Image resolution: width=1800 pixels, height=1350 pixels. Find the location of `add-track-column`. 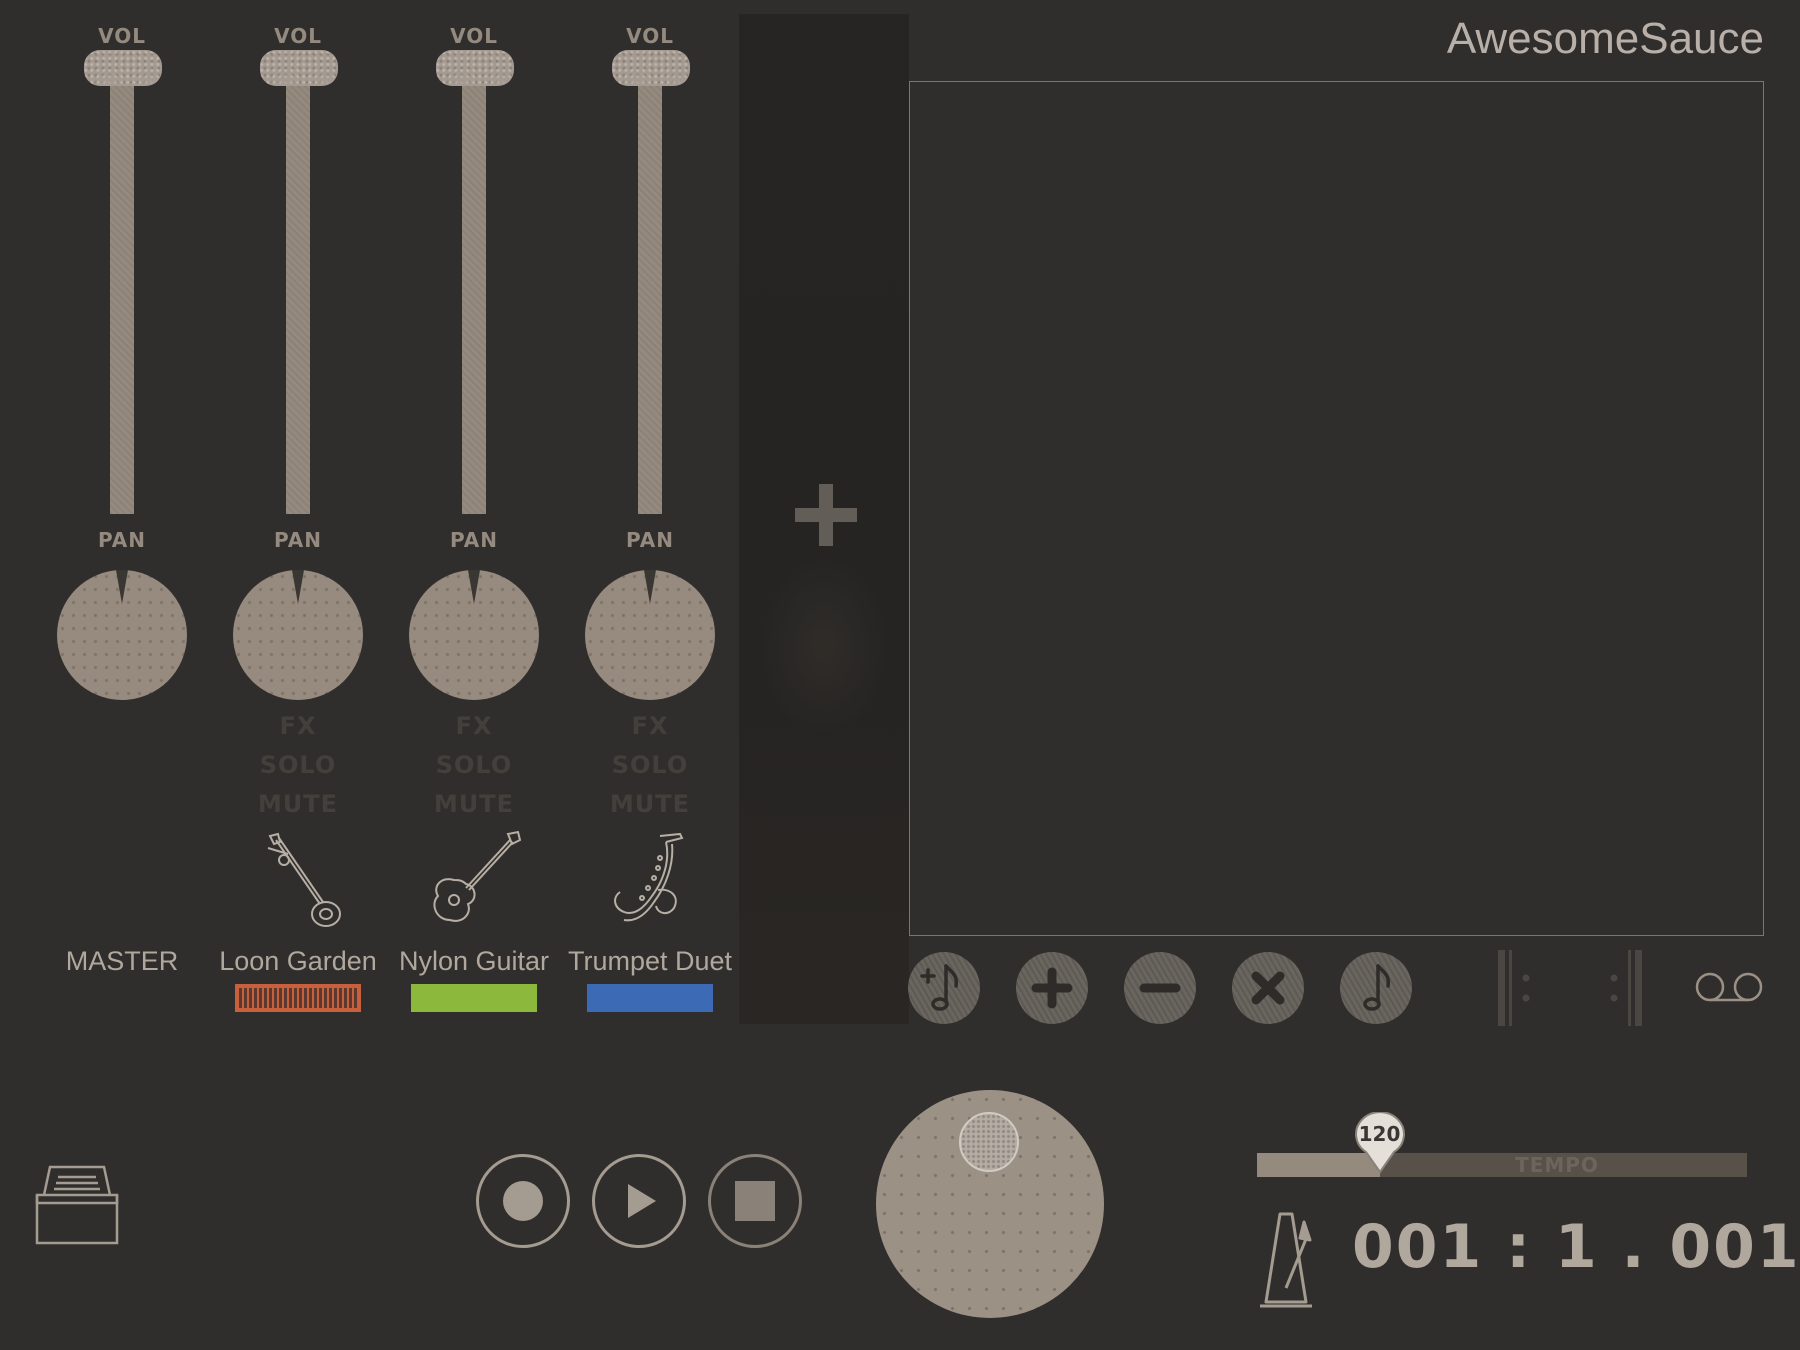

add-track-column is located at coordinates (824, 519).